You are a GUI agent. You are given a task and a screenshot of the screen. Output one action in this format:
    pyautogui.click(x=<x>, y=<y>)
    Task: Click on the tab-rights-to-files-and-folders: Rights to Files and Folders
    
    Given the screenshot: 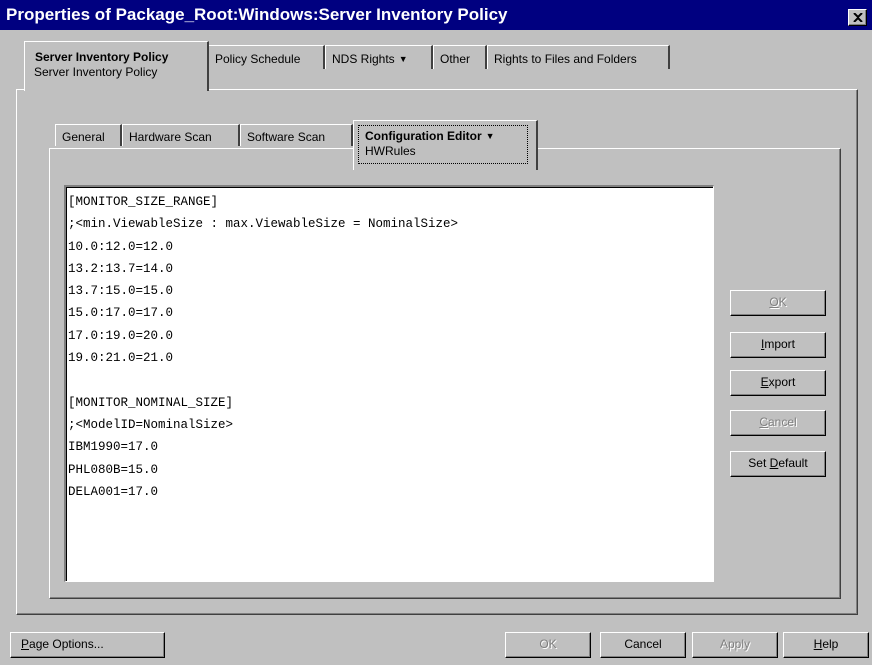 What is the action you would take?
    pyautogui.click(x=578, y=57)
    